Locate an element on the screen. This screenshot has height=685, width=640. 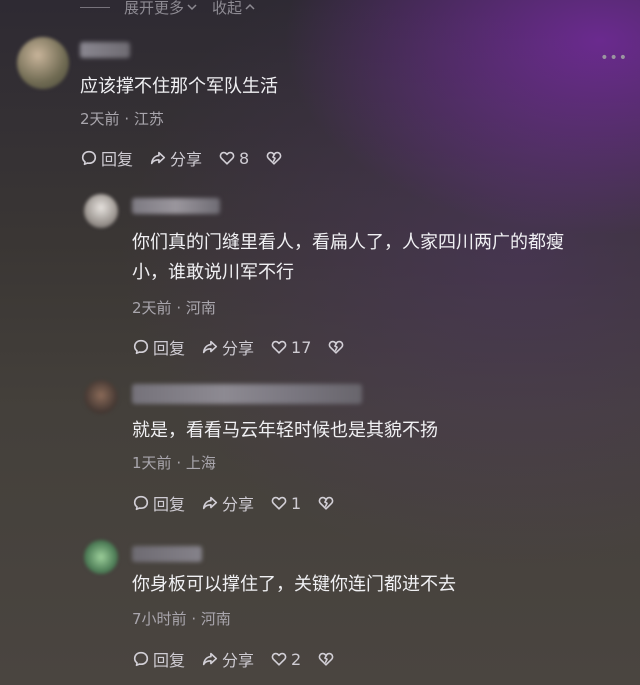
comment-time: 7小时前 is located at coordinates (159, 619).